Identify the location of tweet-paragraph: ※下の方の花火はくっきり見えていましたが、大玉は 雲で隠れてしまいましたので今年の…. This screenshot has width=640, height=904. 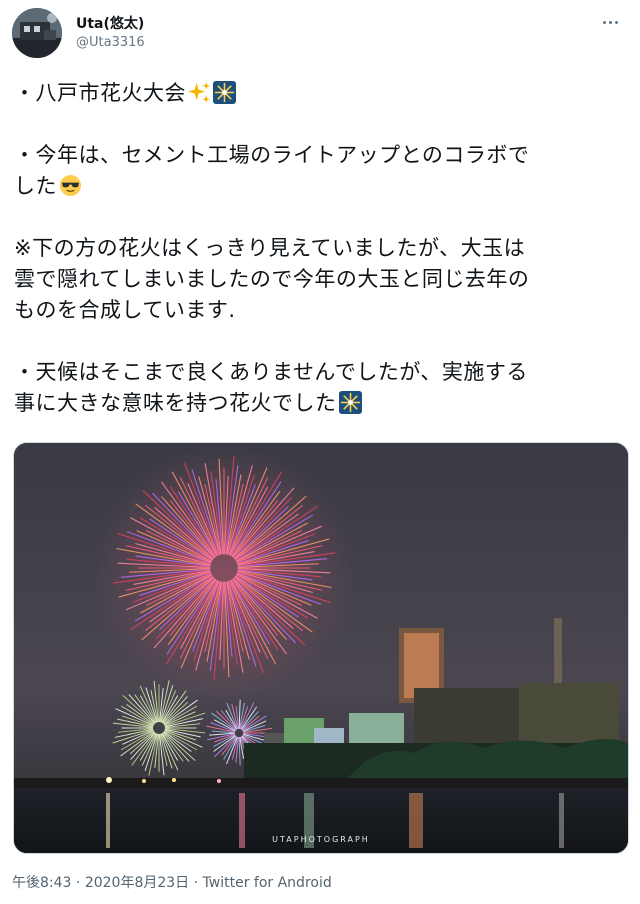
(272, 279).